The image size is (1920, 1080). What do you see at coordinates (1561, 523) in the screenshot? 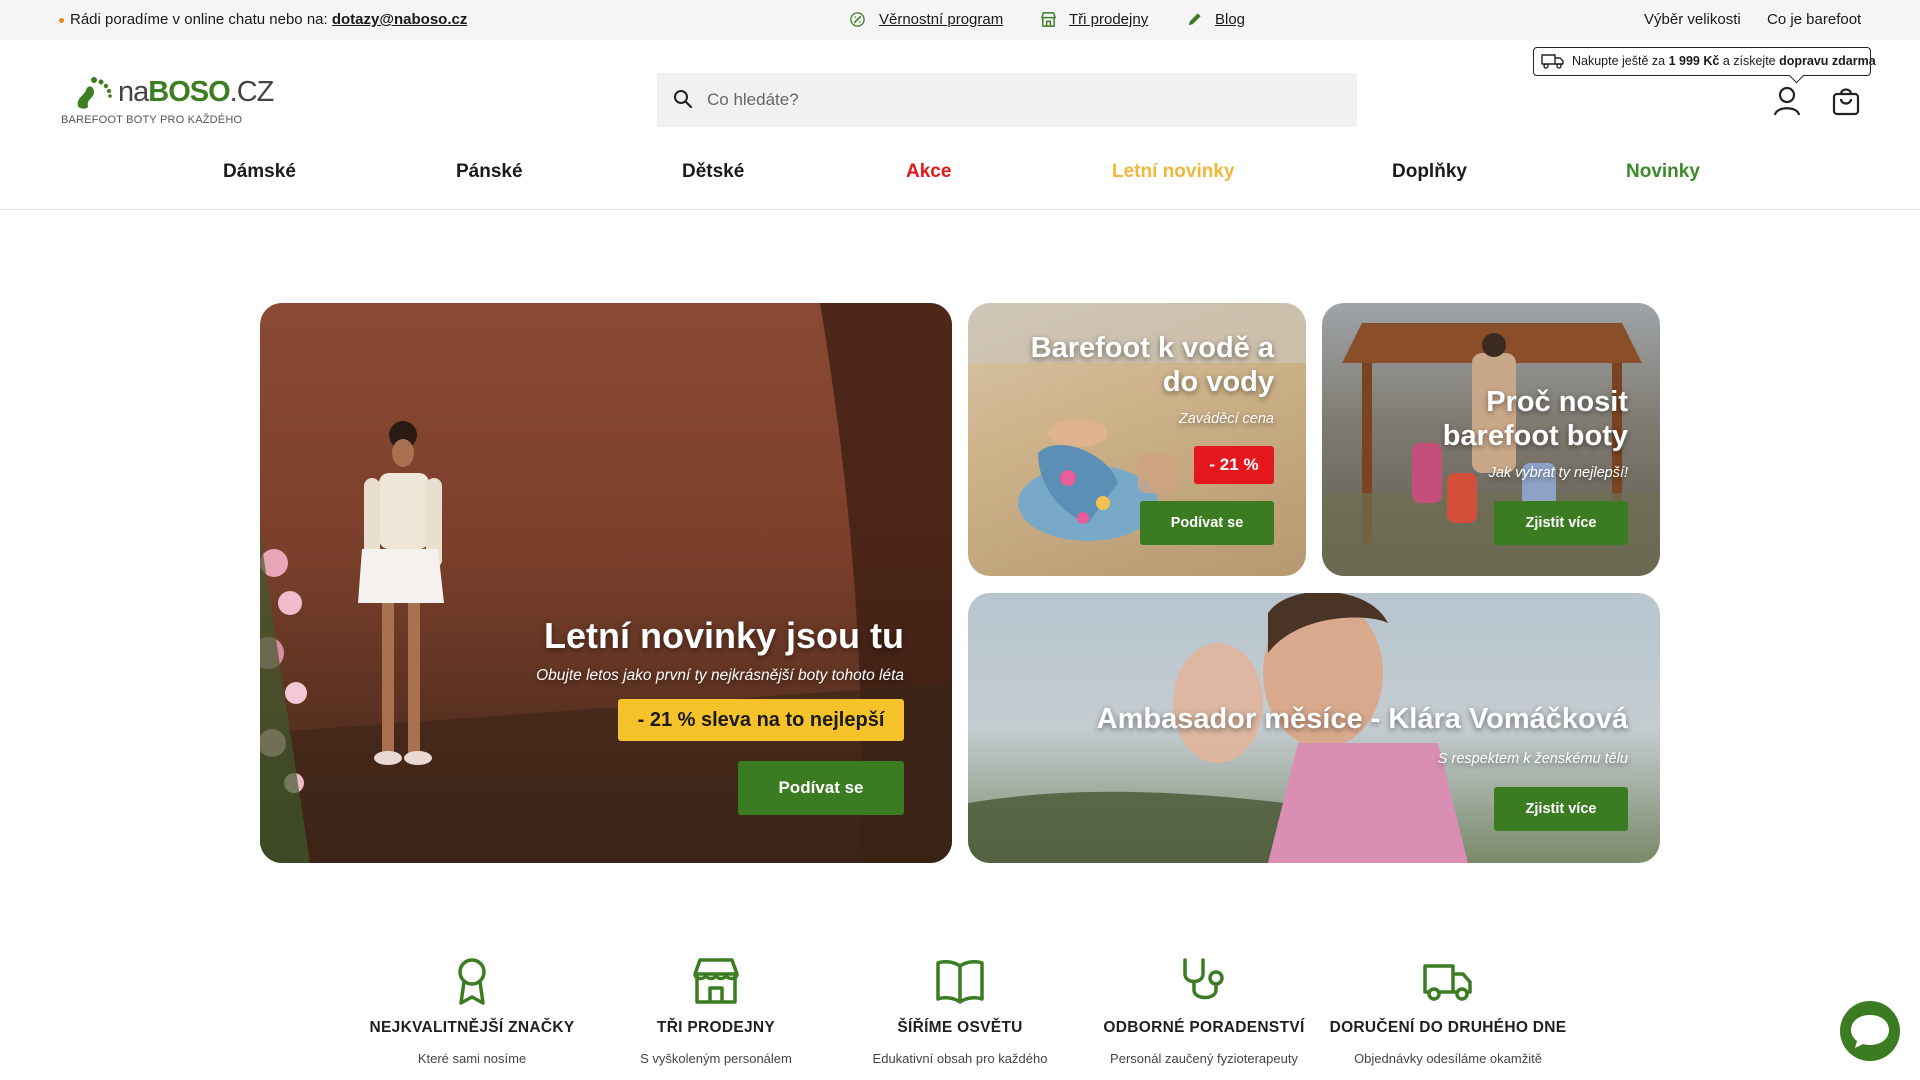
I see `why-banner-button: Zjistit více` at bounding box center [1561, 523].